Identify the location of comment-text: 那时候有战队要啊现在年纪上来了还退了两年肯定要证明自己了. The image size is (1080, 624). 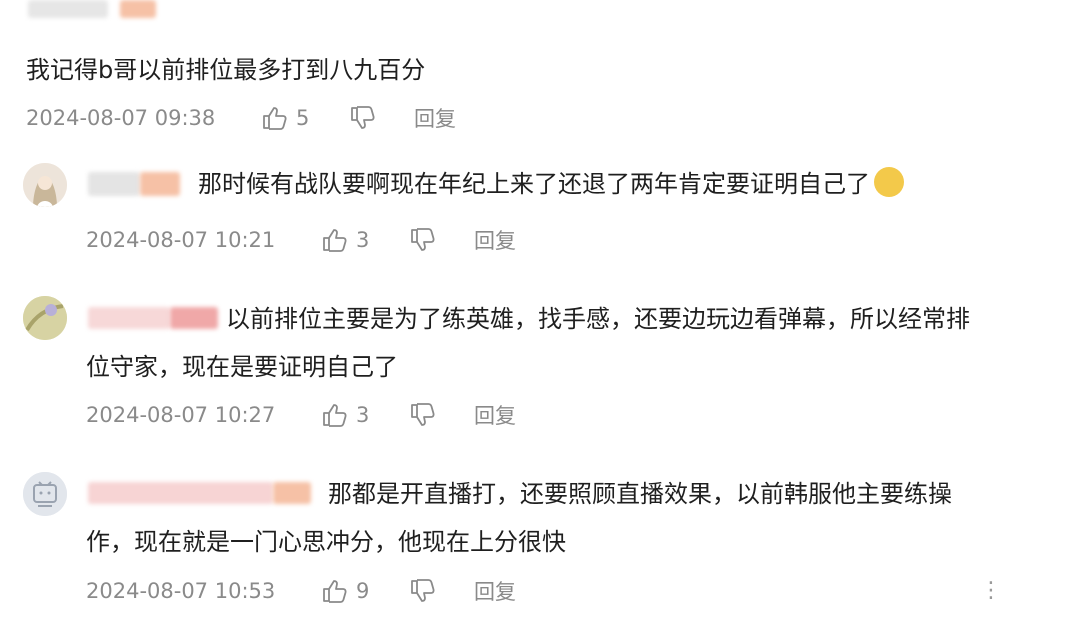
(551, 184).